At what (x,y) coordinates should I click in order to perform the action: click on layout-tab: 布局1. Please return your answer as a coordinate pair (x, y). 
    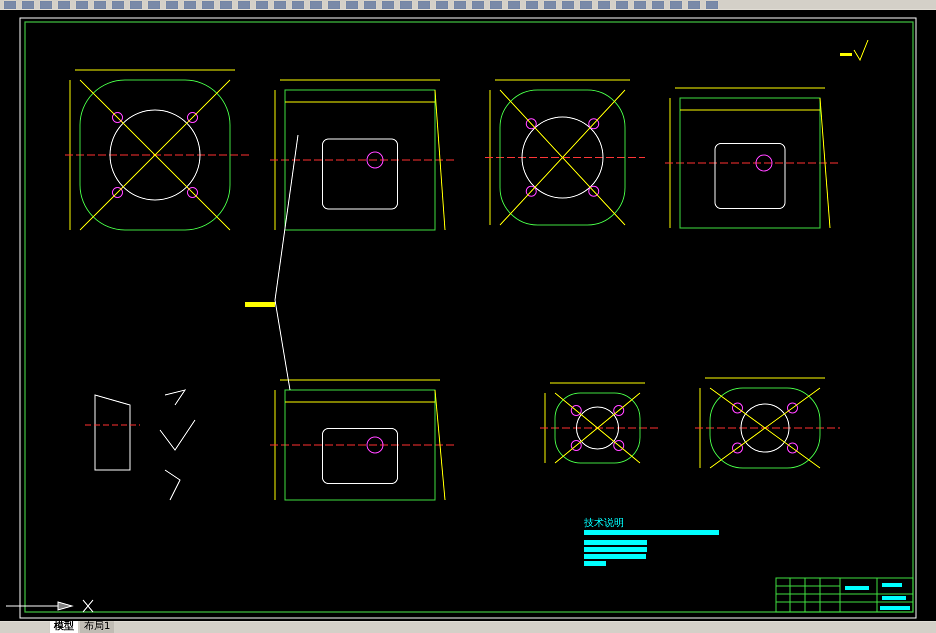
    Looking at the image, I should click on (97, 627).